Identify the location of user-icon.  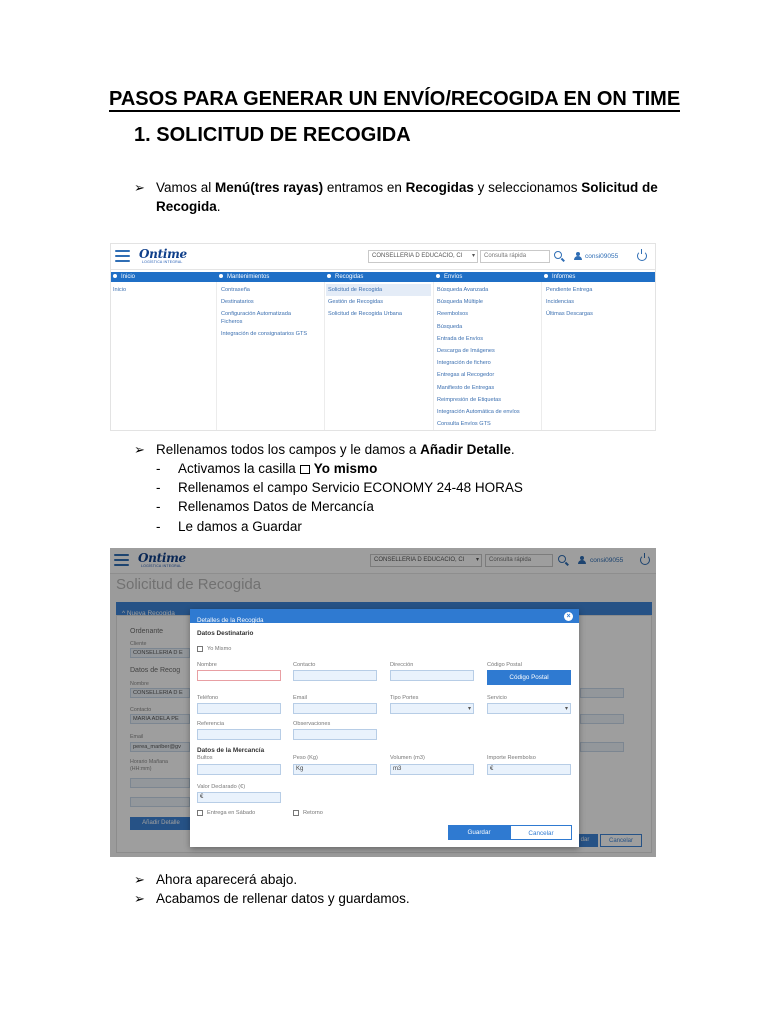
(578, 256).